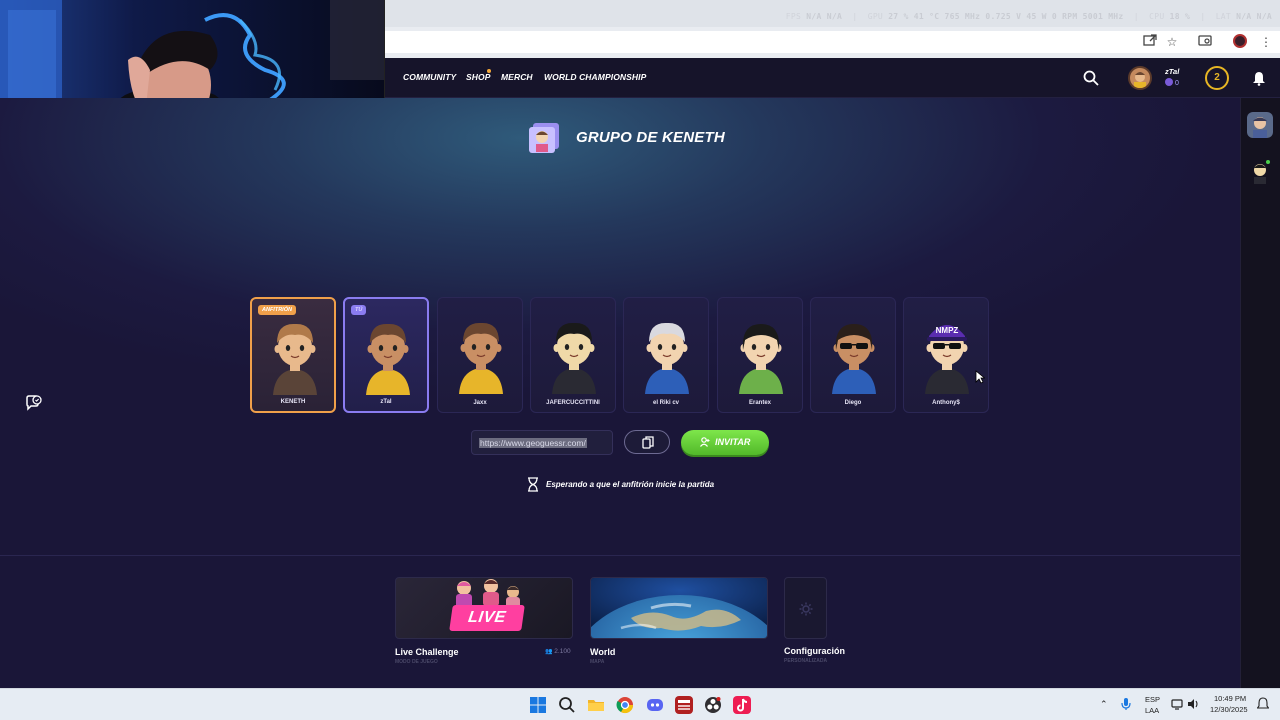 The height and width of the screenshot is (720, 1280). I want to click on user-avatar, so click(1140, 78).